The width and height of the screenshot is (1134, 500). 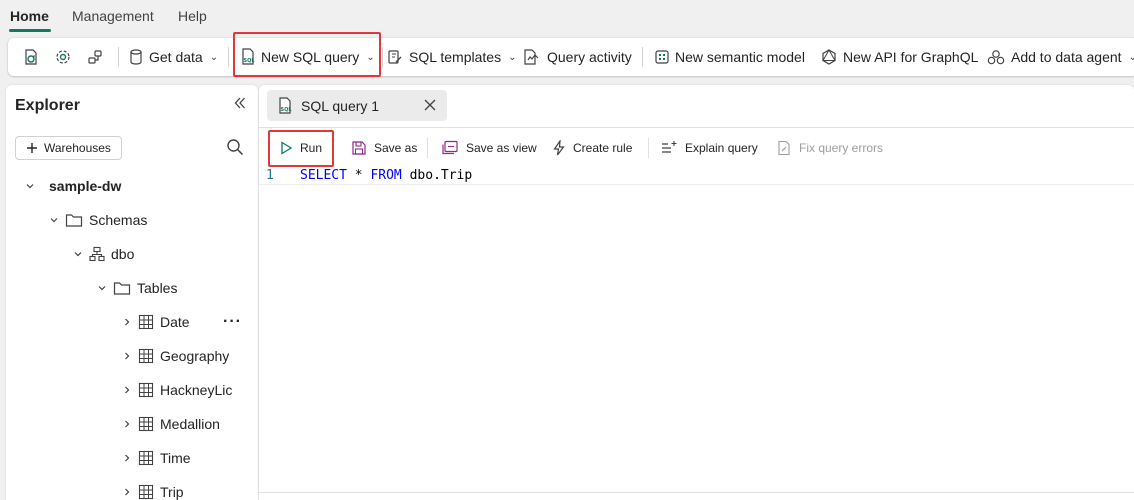 I want to click on more-options-icon: ···, so click(x=232, y=322).